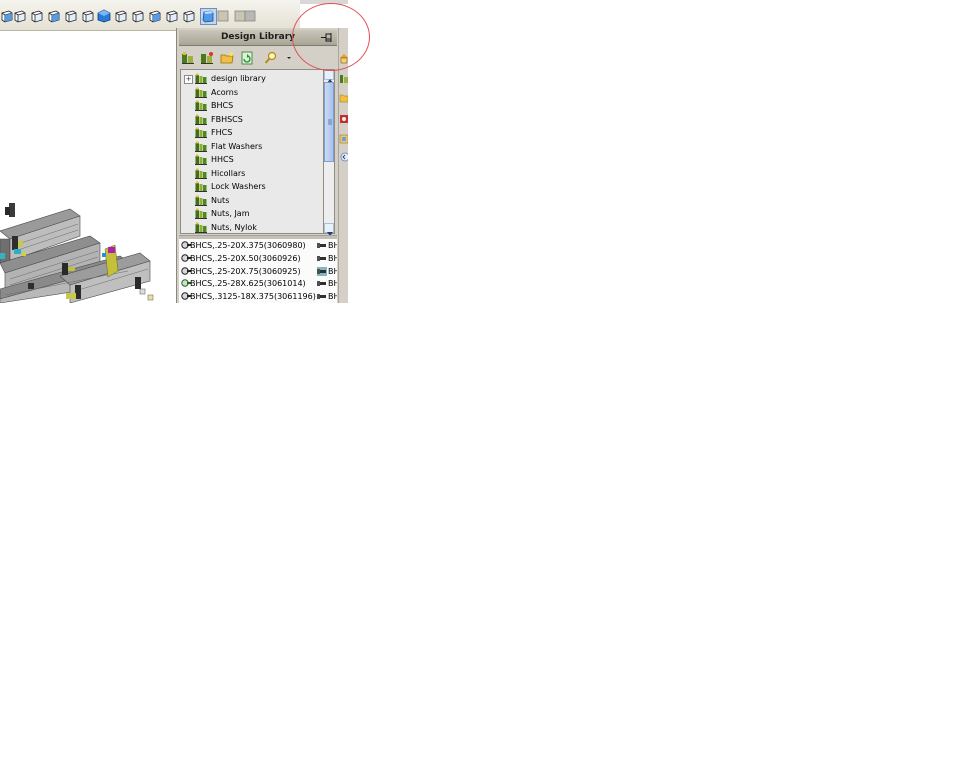 The height and width of the screenshot is (768, 960). What do you see at coordinates (227, 119) in the screenshot?
I see `tree-item-label: FBHSCS` at bounding box center [227, 119].